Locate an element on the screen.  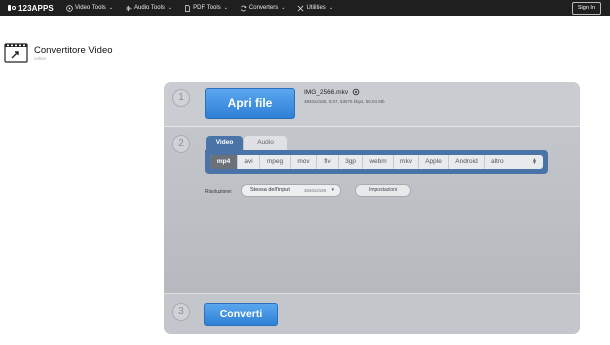
link-icon is located at coordinates (356, 92).